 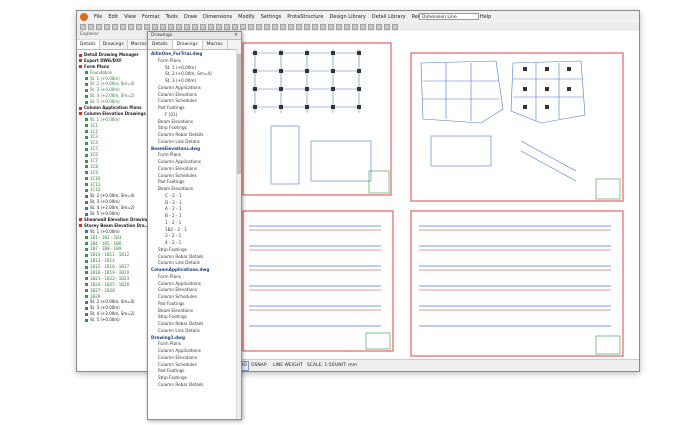 What do you see at coordinates (305, 17) in the screenshot?
I see `menu-protastructure: ProtaStructure` at bounding box center [305, 17].